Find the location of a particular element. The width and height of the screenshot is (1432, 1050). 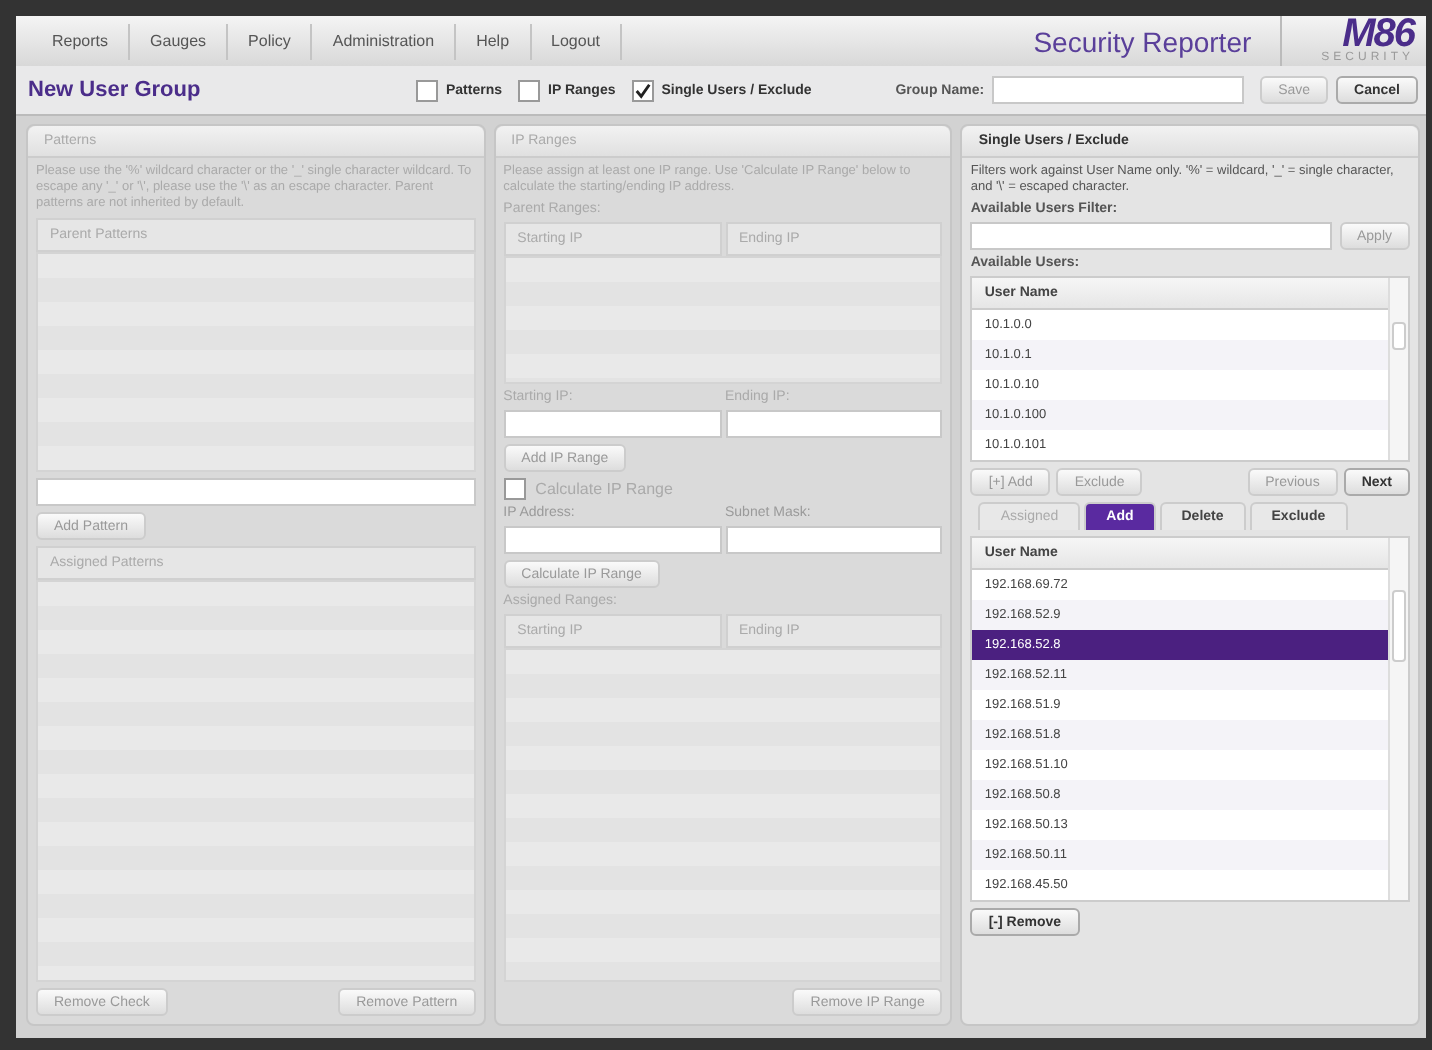

nav-link: Policy is located at coordinates (270, 41).